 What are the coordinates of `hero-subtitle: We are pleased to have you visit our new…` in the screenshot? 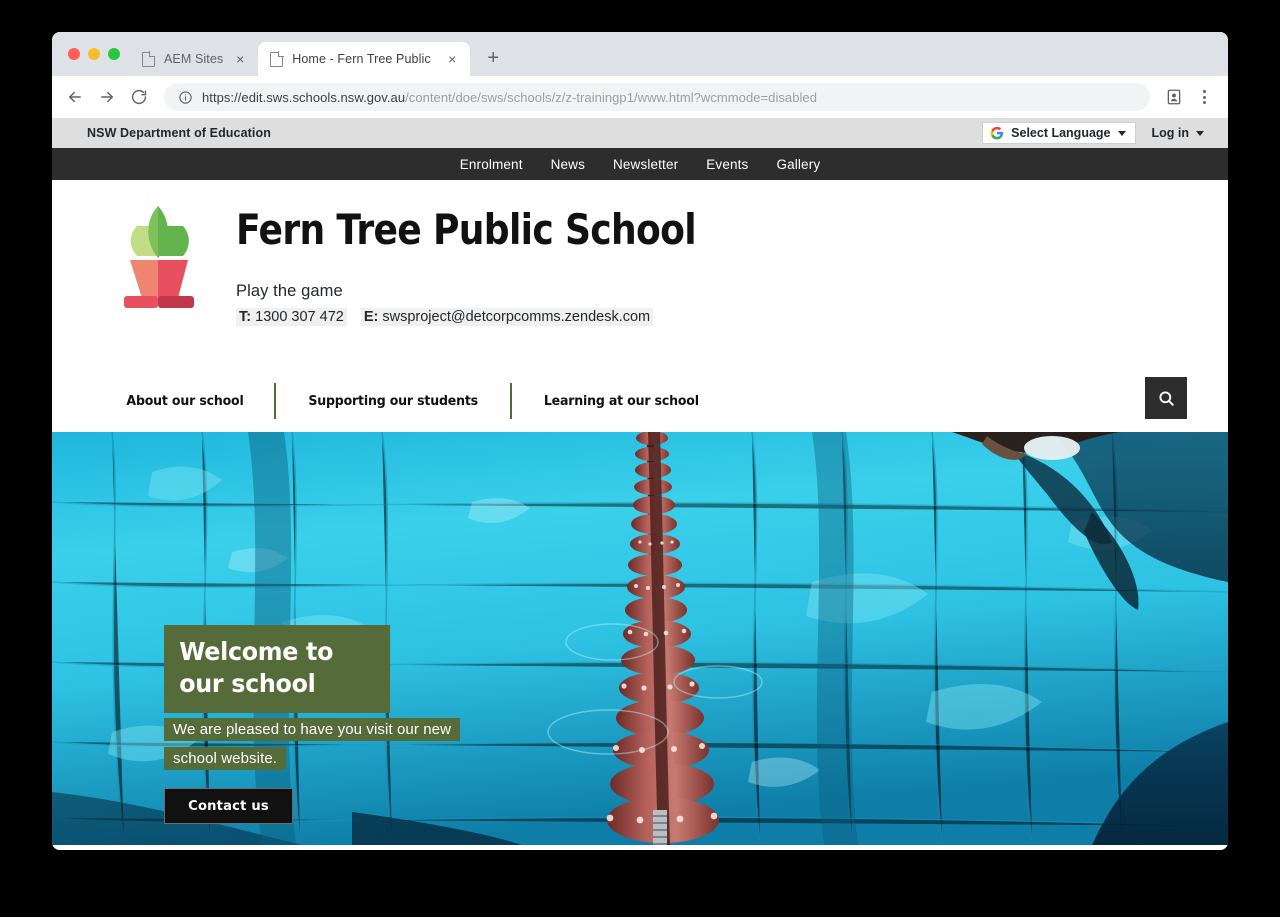 It's located at (312, 744).